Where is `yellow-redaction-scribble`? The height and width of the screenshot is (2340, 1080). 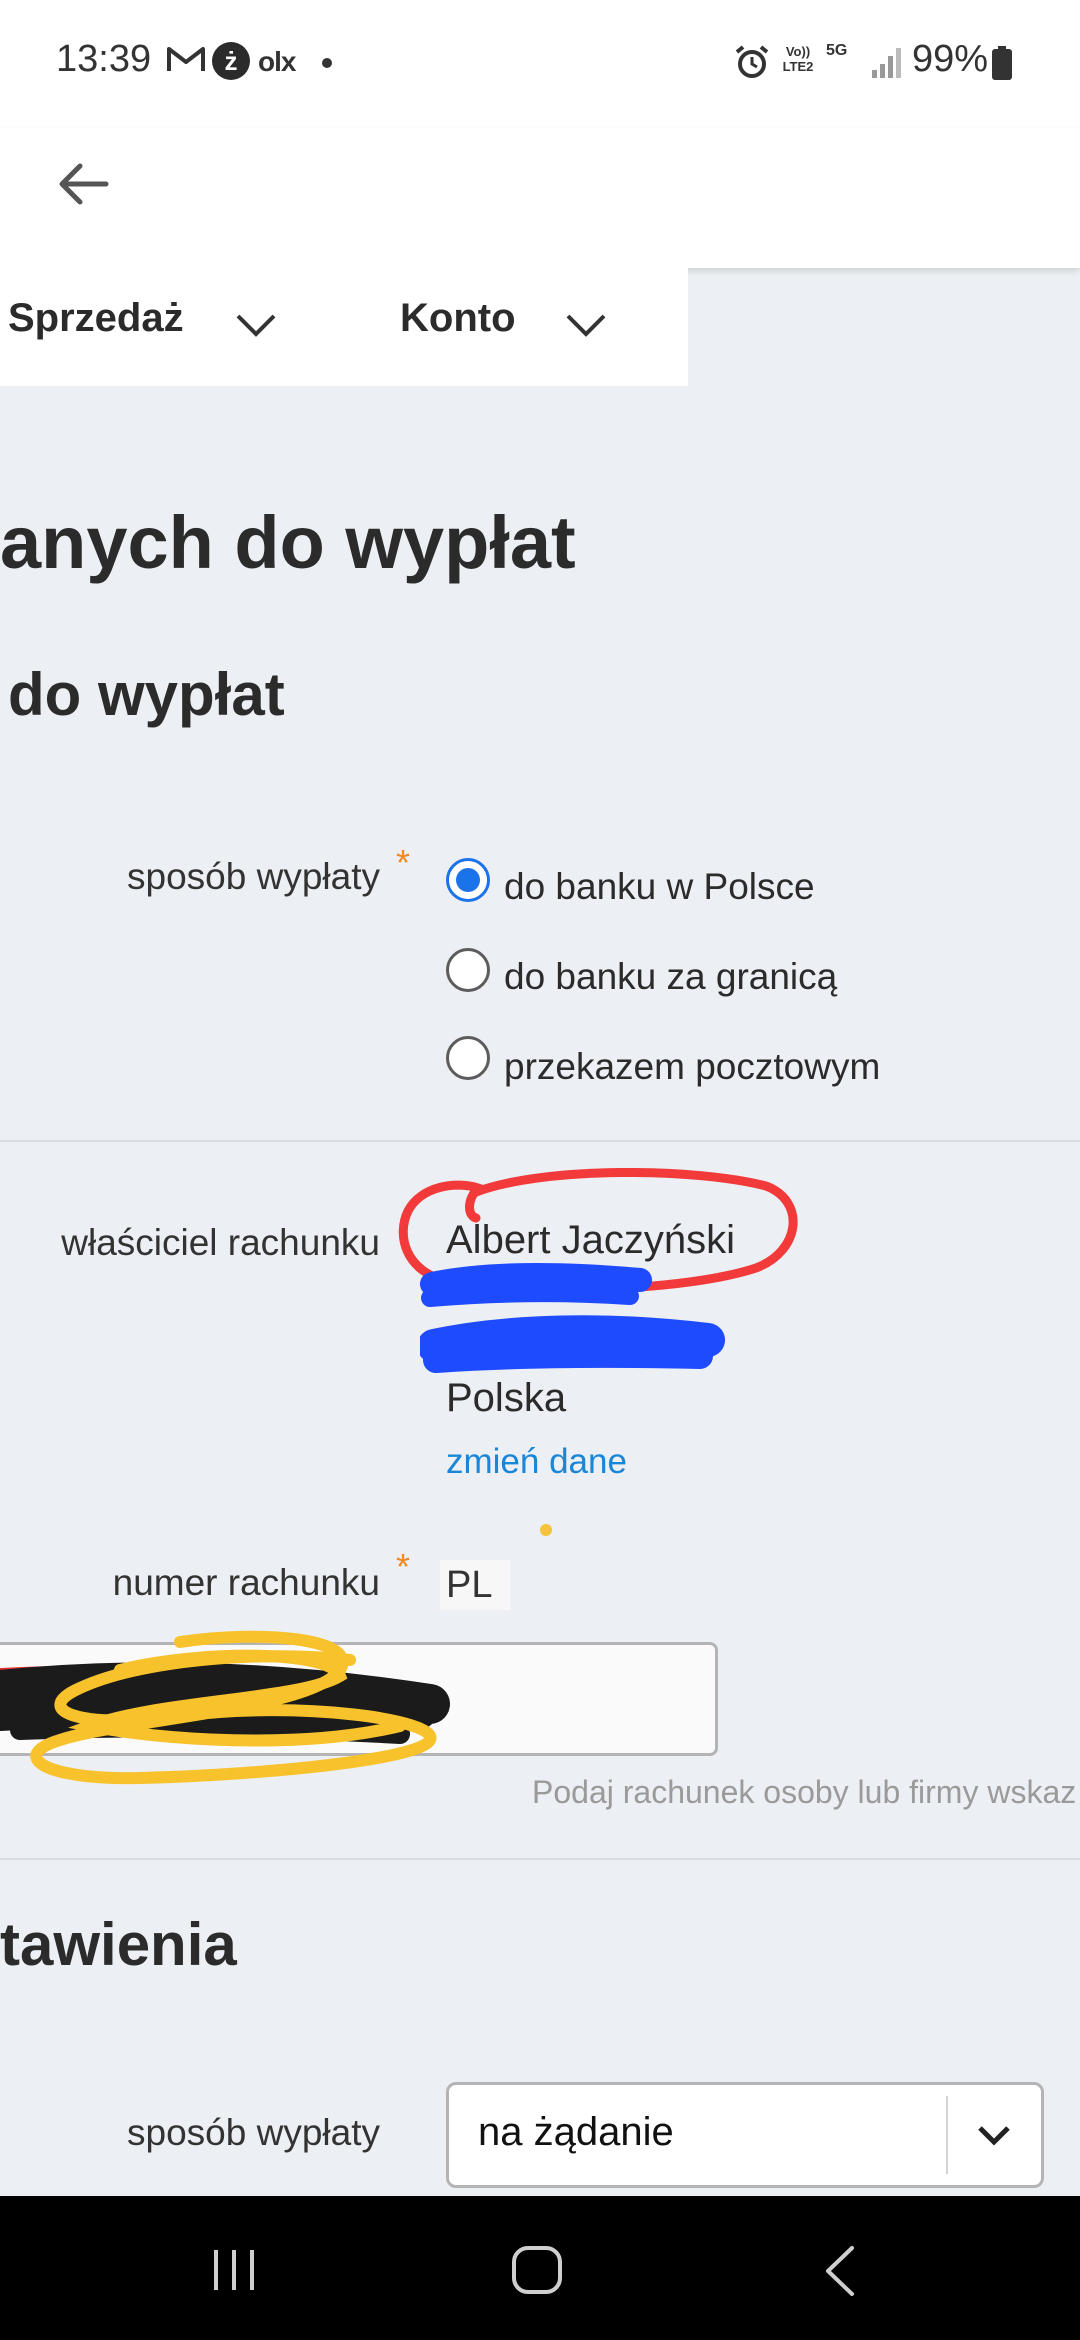 yellow-redaction-scribble is located at coordinates (225, 1707).